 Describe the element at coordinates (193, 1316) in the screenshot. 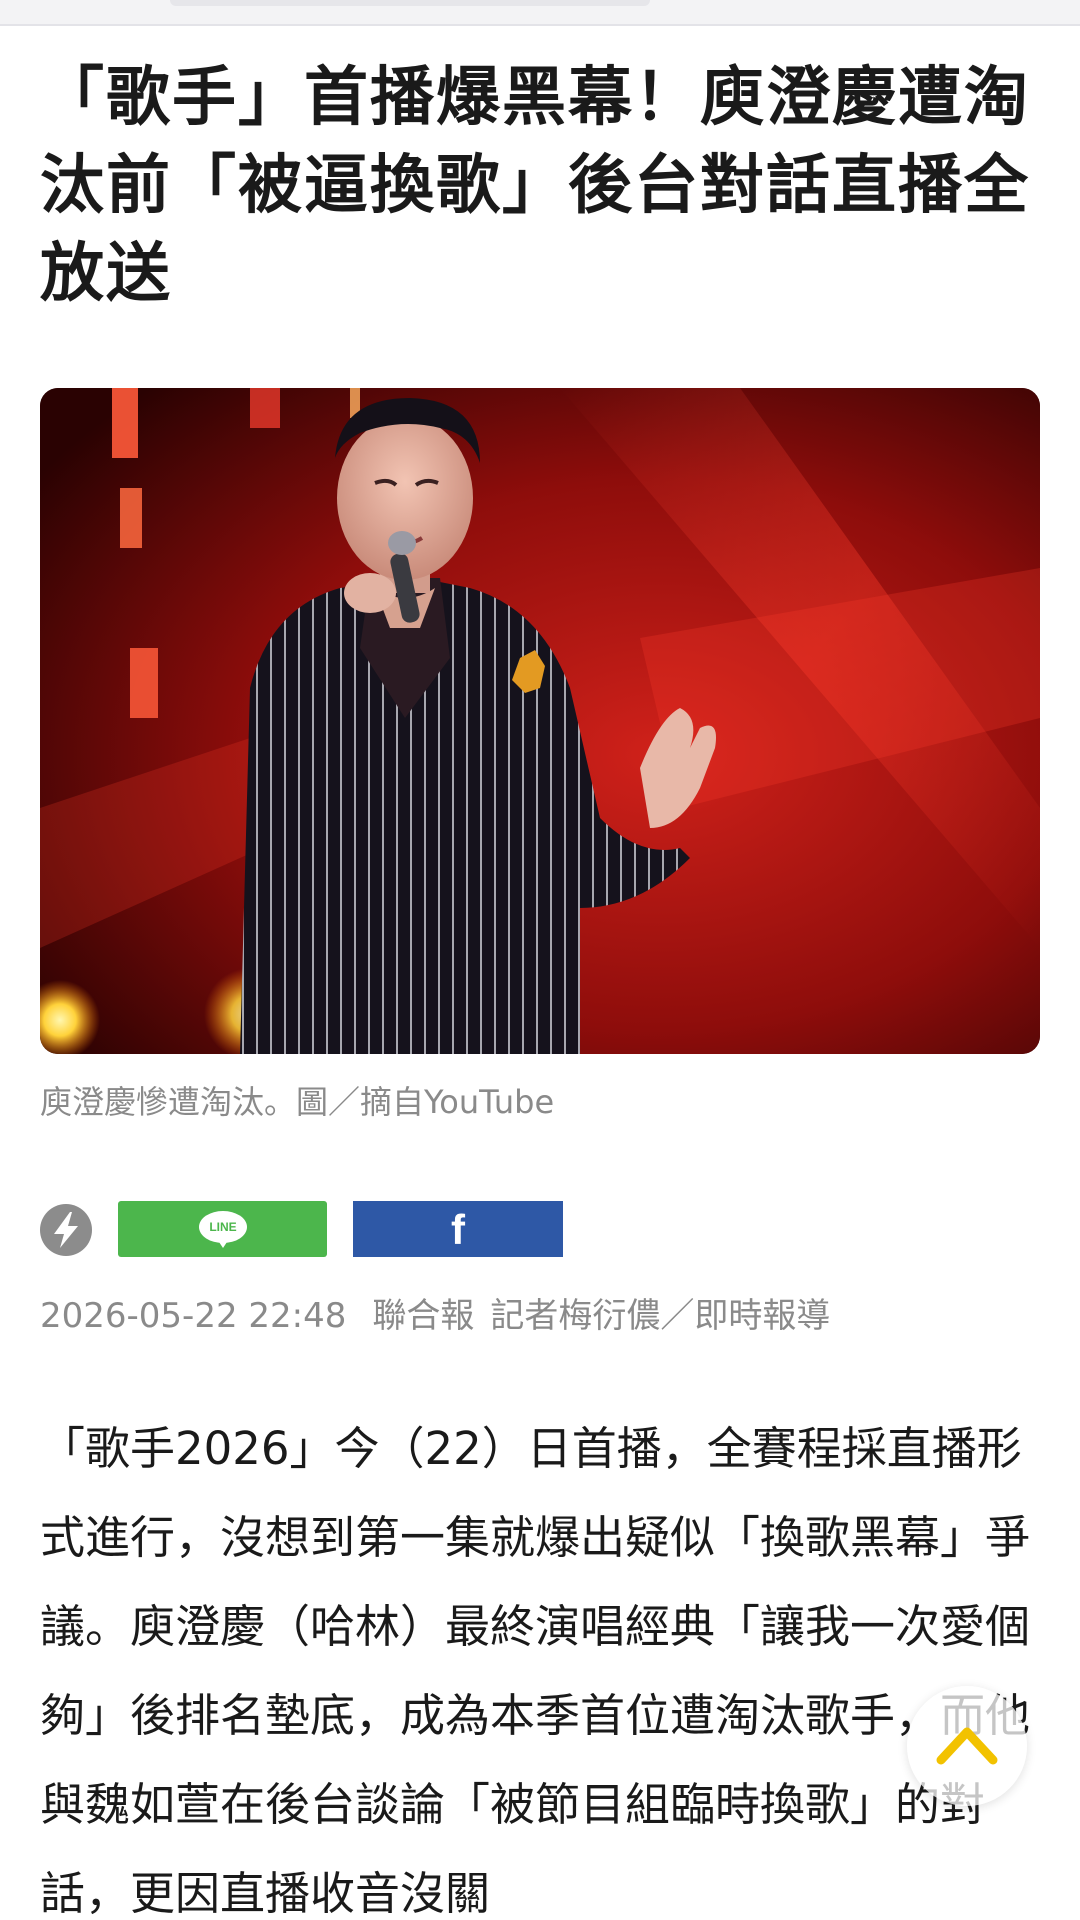

I see `publish-datetime: 2026-05-22 22:48` at that location.